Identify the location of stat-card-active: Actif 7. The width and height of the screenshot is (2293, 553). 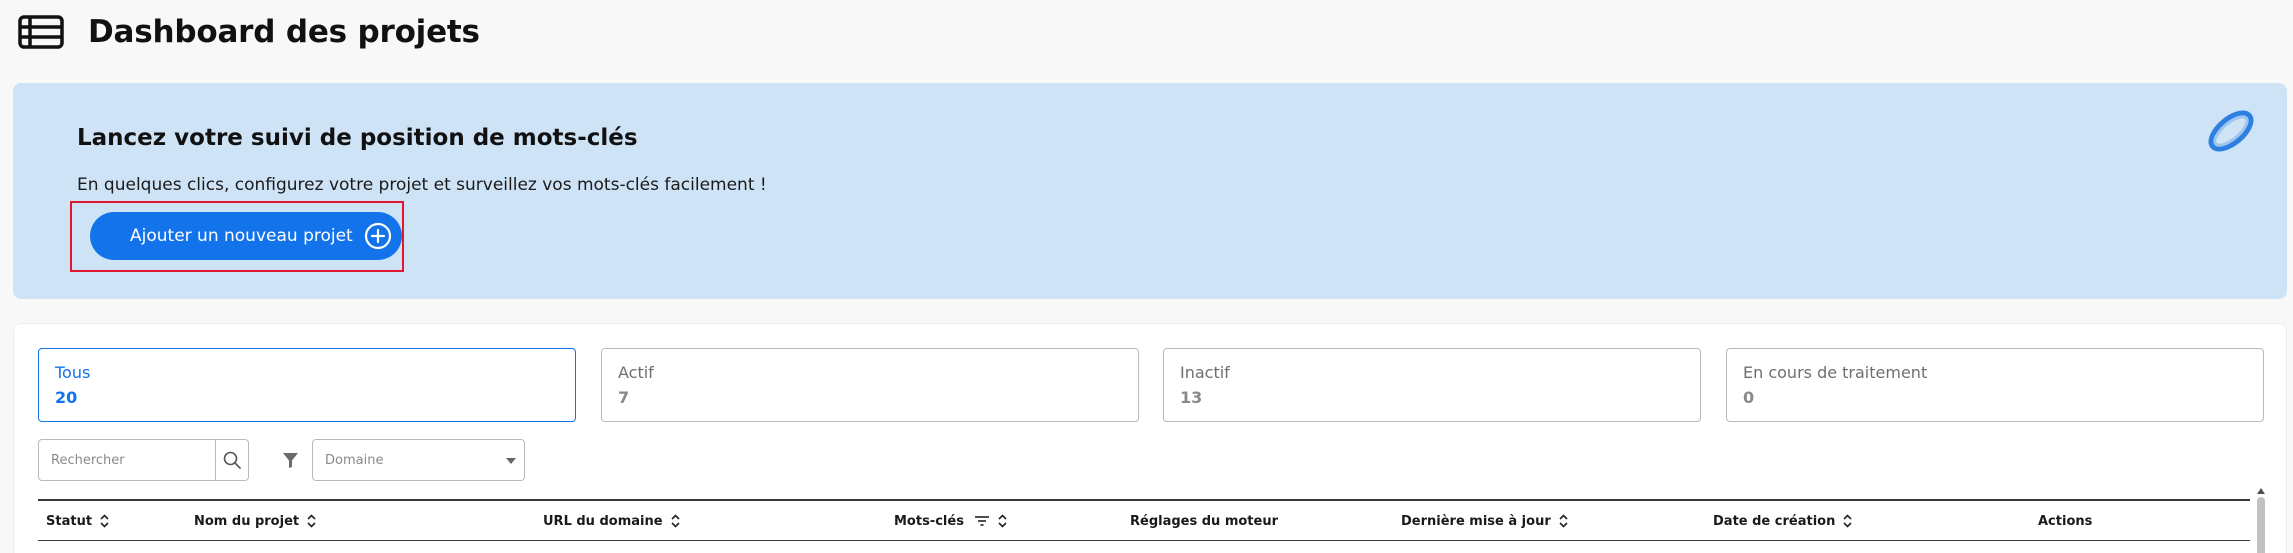
(870, 385).